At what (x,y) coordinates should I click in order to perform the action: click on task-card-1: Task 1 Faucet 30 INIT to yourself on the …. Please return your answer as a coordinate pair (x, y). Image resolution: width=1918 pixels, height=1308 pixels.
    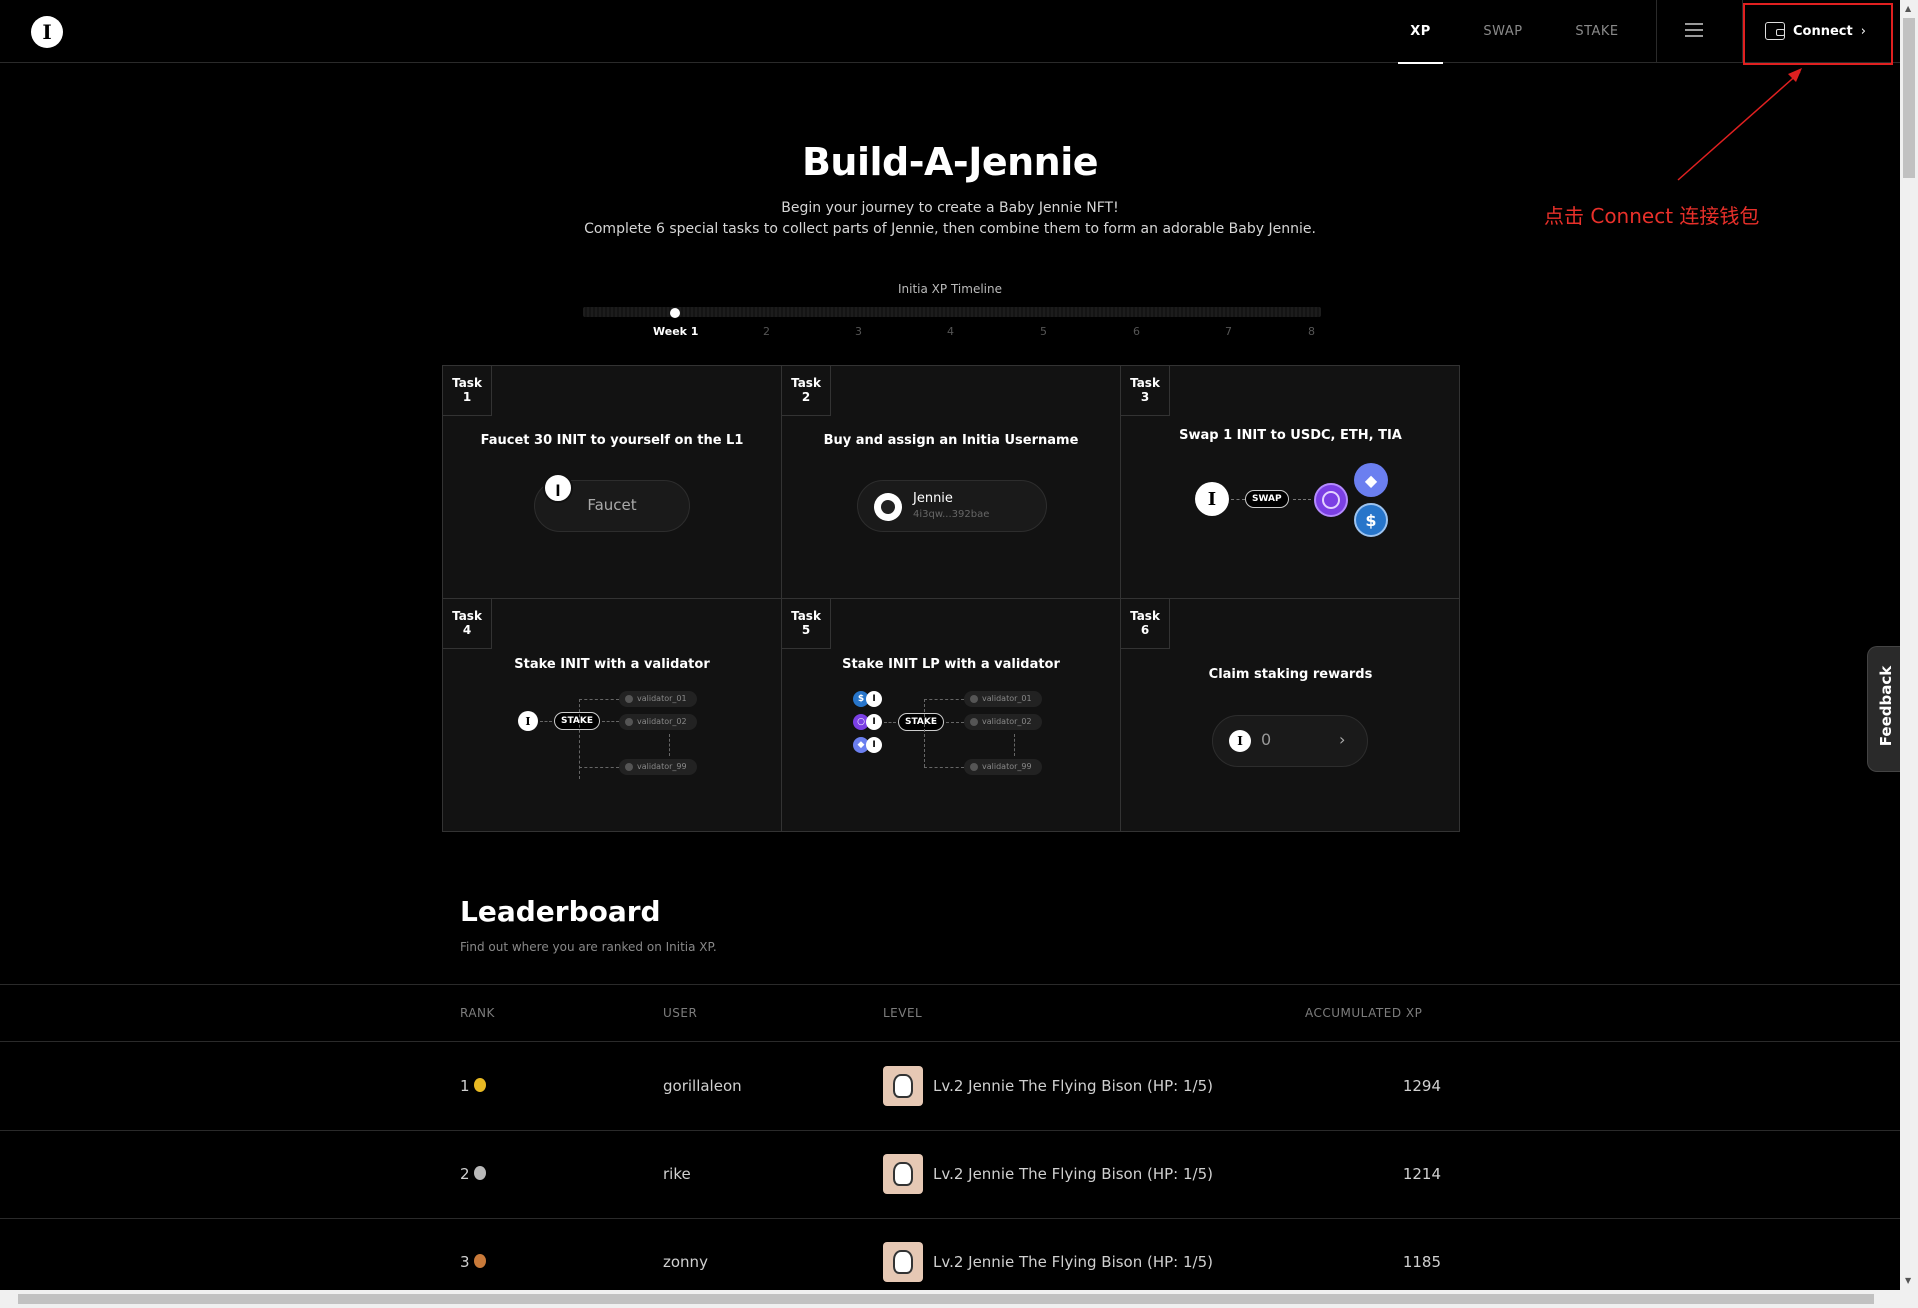
    Looking at the image, I should click on (612, 482).